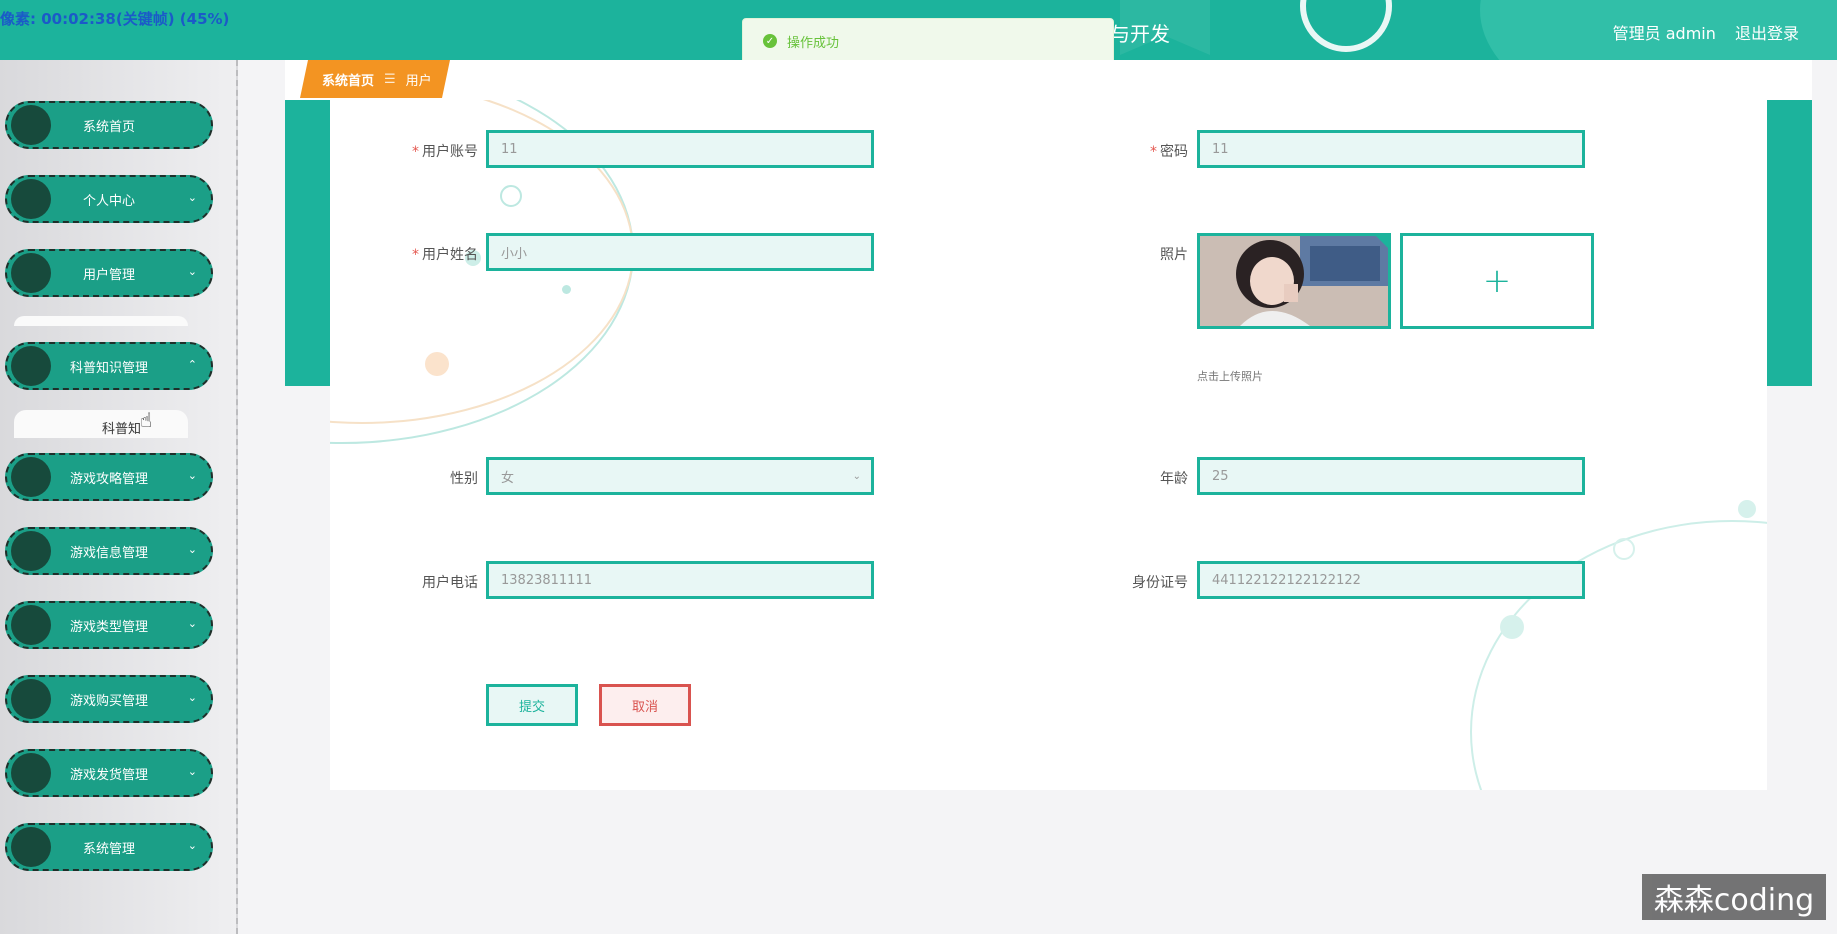  Describe the element at coordinates (1174, 479) in the screenshot. I see `age-label: 年龄` at that location.